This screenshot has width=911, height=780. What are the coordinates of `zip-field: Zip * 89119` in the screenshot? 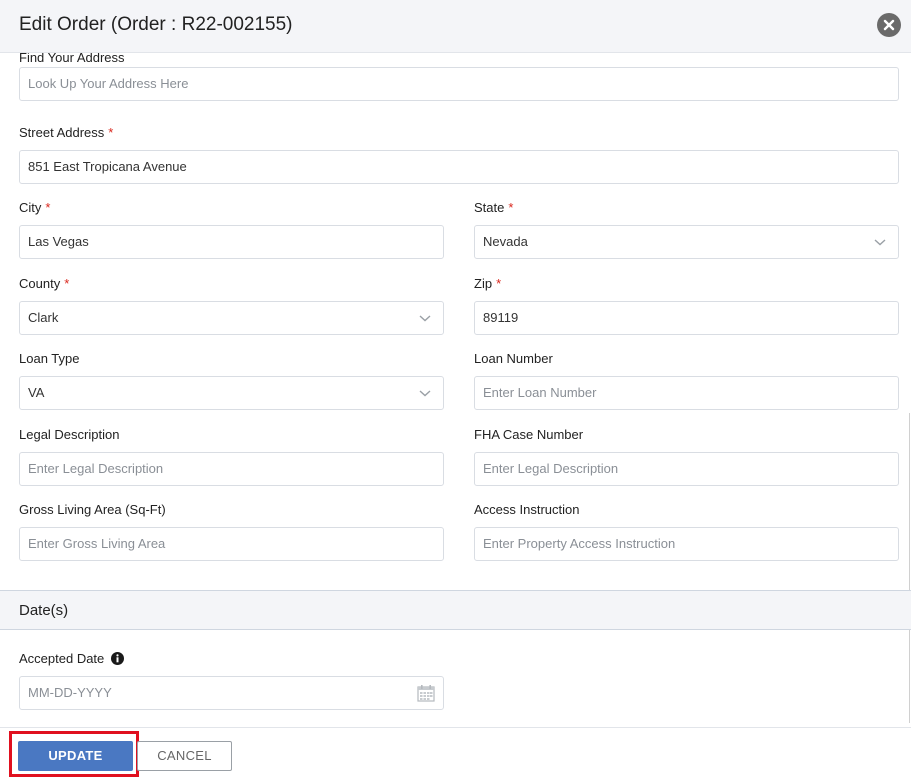 It's located at (686, 305).